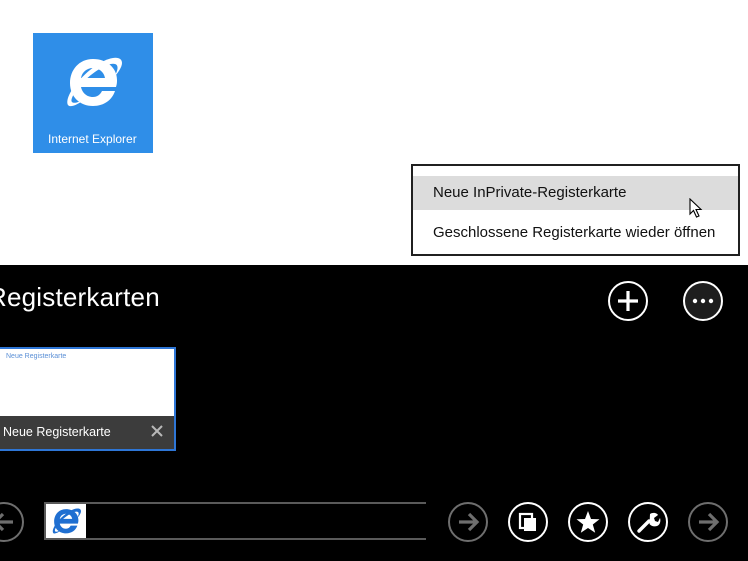 The image size is (748, 561). I want to click on page-tools-button, so click(648, 522).